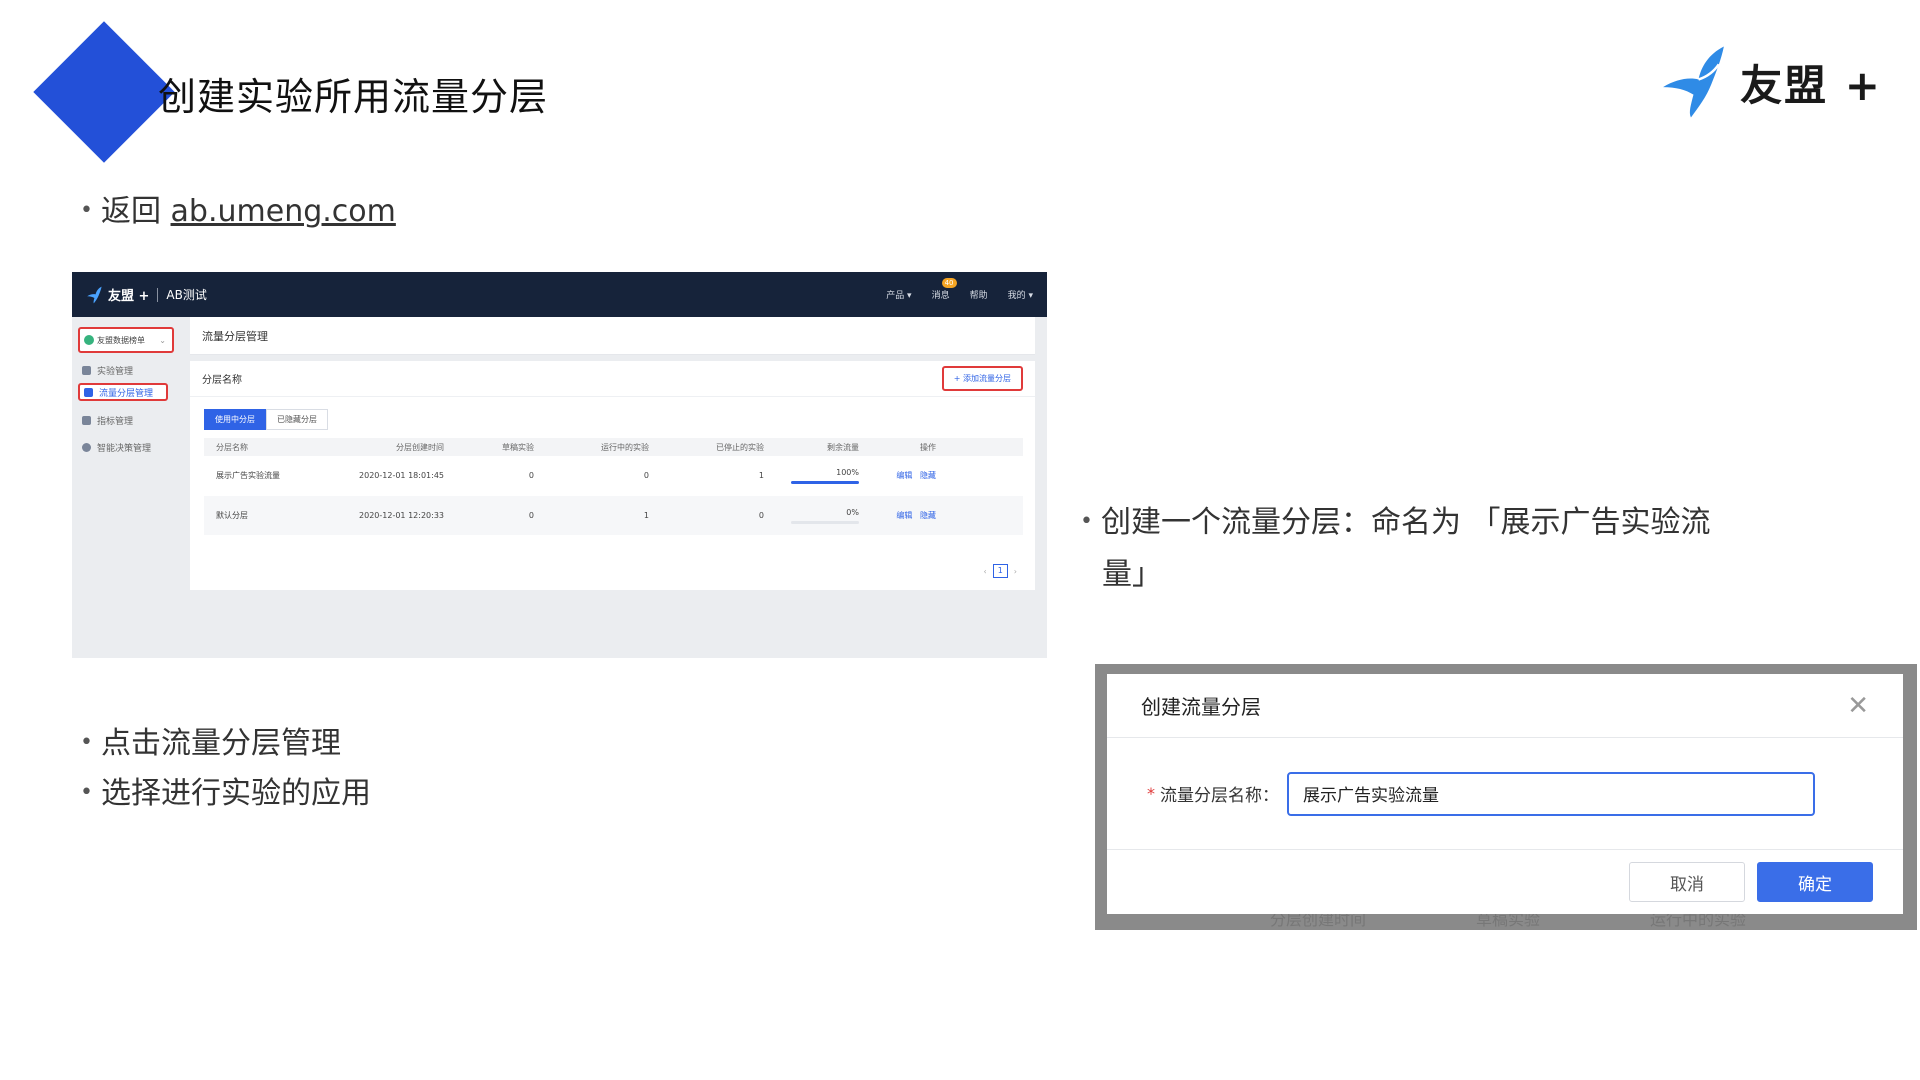 The height and width of the screenshot is (1080, 1920). What do you see at coordinates (1505, 706) in the screenshot?
I see `dialog-header: 创建流量分层 ✕` at bounding box center [1505, 706].